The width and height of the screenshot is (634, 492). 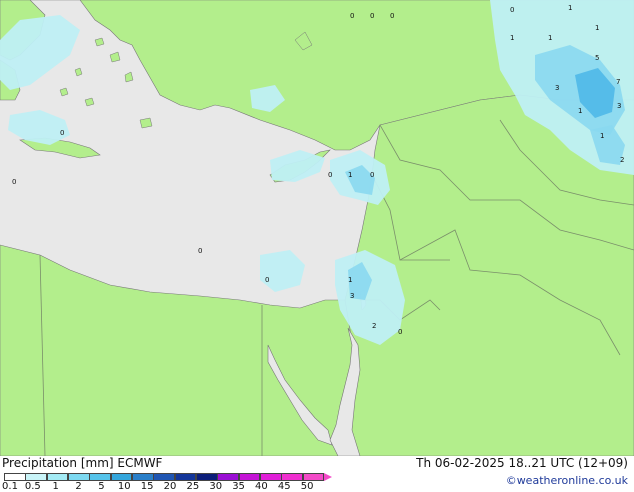 What do you see at coordinates (261, 486) in the screenshot?
I see `legend-tick-label: 40` at bounding box center [261, 486].